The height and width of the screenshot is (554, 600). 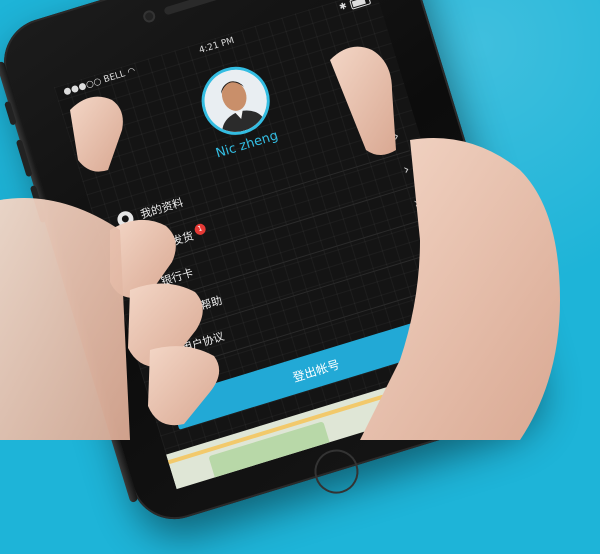 What do you see at coordinates (235, 101) in the screenshot?
I see `avatar-portrait` at bounding box center [235, 101].